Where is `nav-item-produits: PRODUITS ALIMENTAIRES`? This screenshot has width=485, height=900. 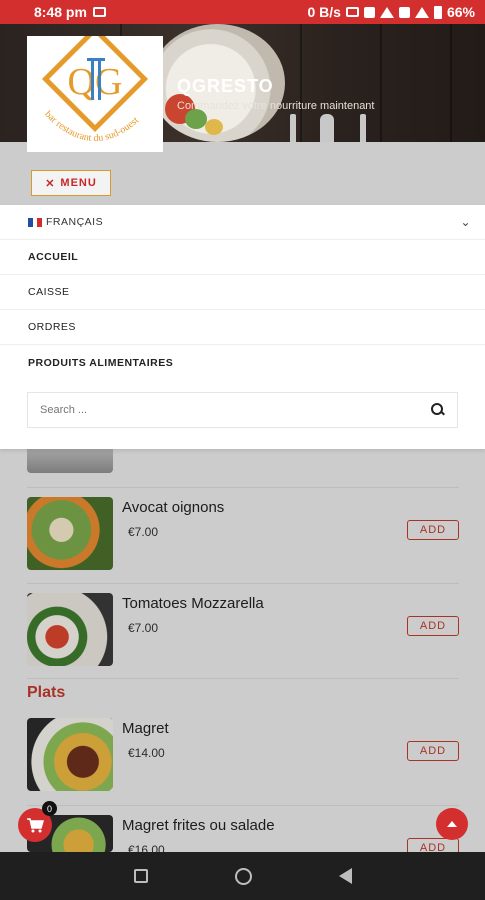
nav-item-produits: PRODUITS ALIMENTAIRES is located at coordinates (242, 362).